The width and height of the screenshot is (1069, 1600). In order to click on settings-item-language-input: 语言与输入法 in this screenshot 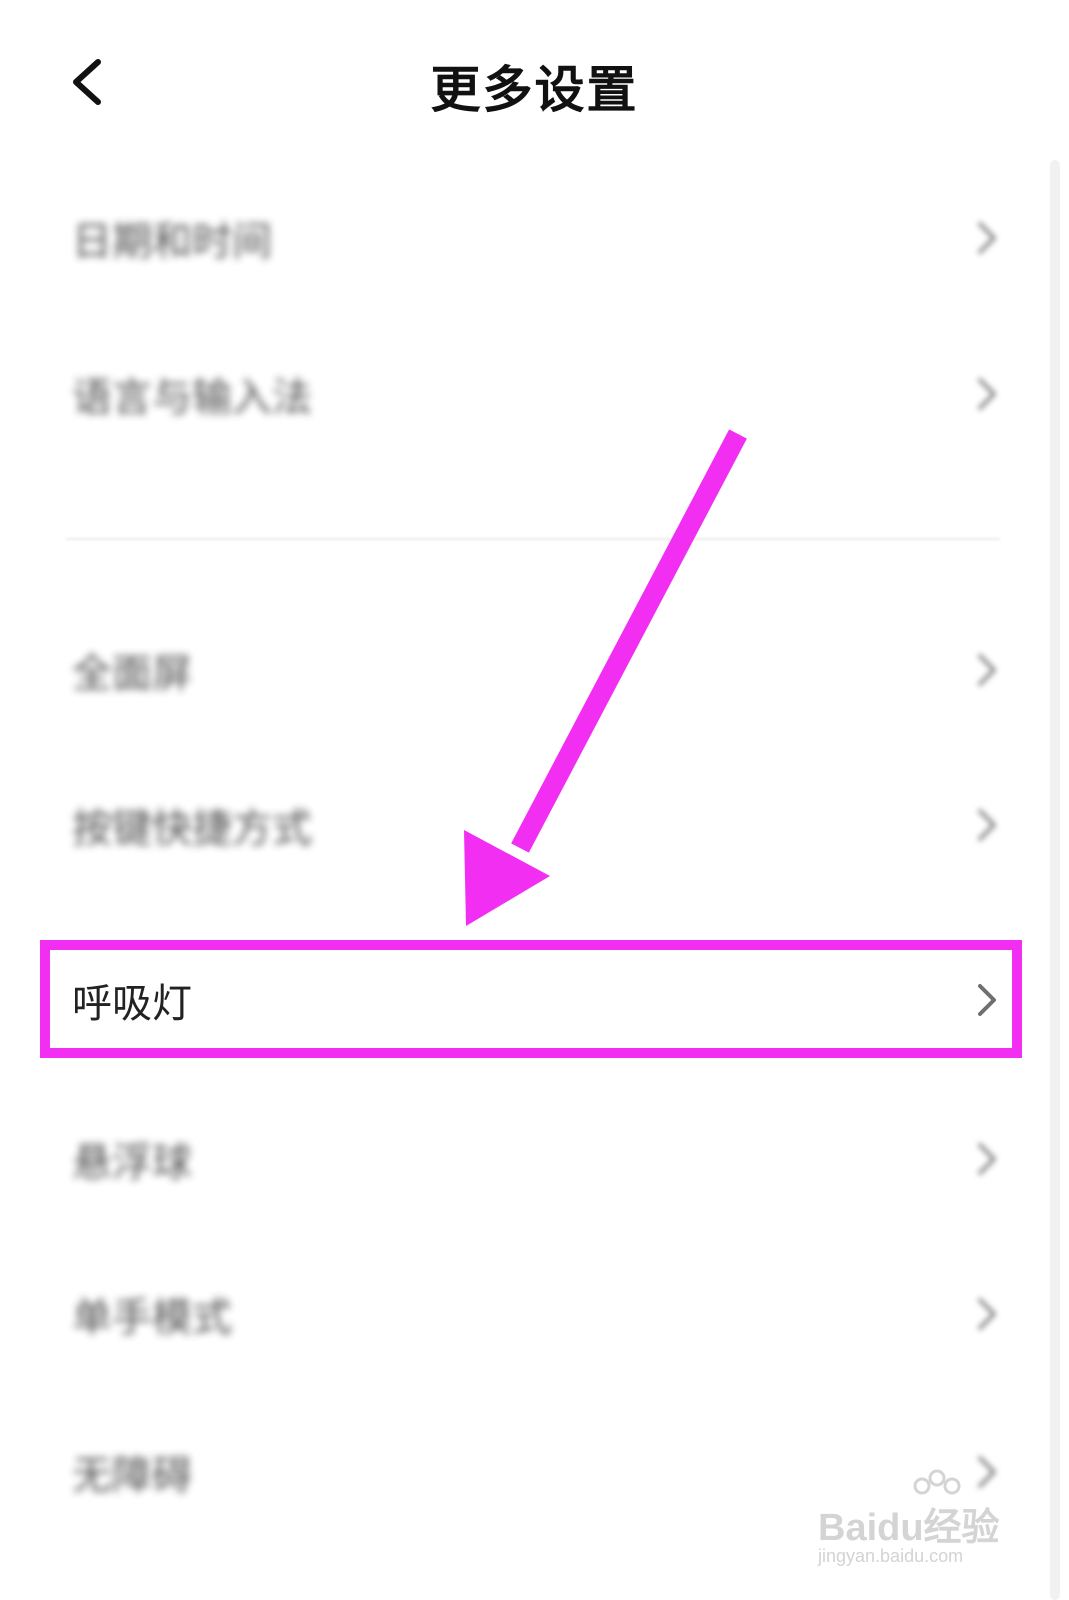, I will do `click(520, 394)`.